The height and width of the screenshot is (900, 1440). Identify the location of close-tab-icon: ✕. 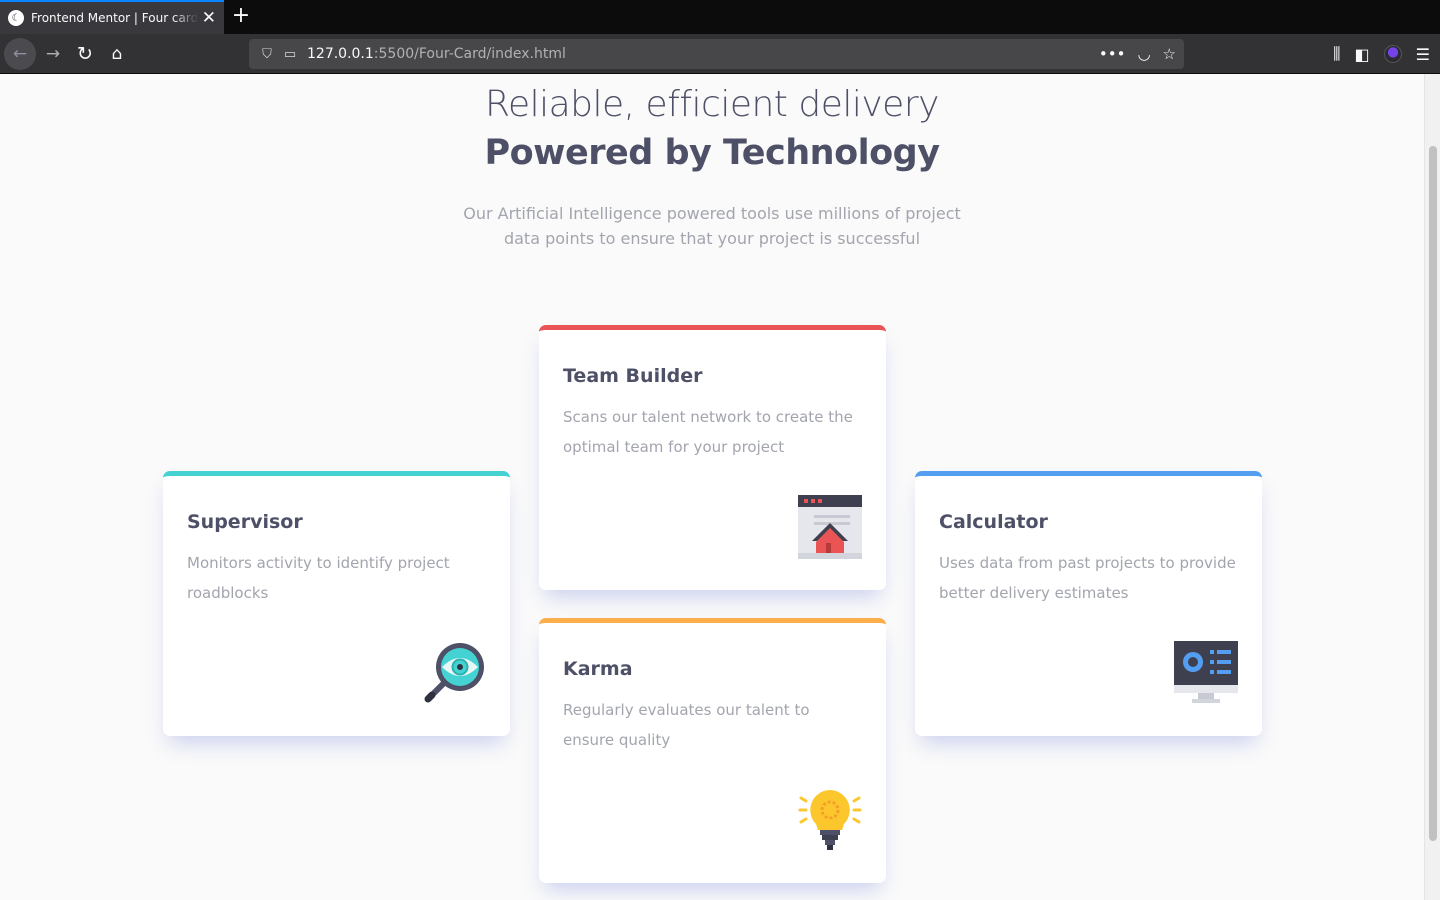
(209, 18).